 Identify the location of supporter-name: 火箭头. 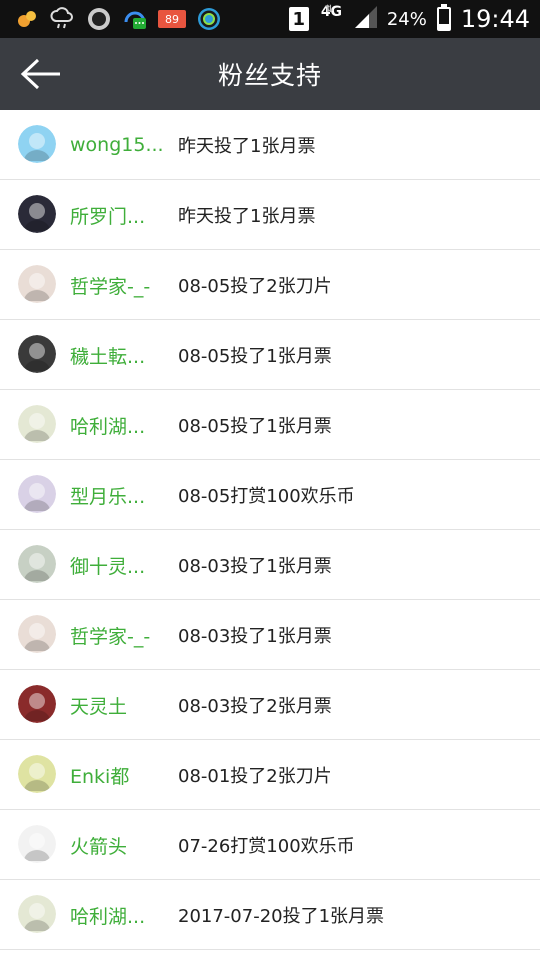
(120, 845).